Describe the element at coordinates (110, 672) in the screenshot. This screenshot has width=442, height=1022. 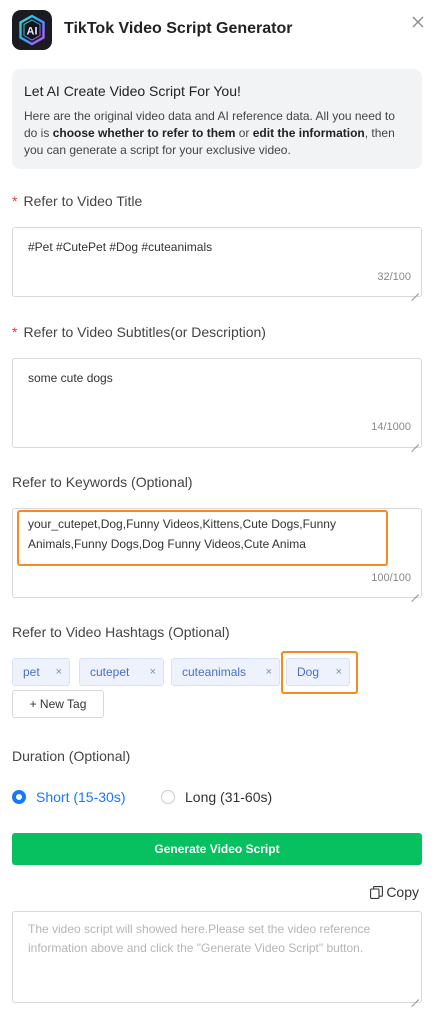
I see `hashtag-chip-label: cutepet` at that location.